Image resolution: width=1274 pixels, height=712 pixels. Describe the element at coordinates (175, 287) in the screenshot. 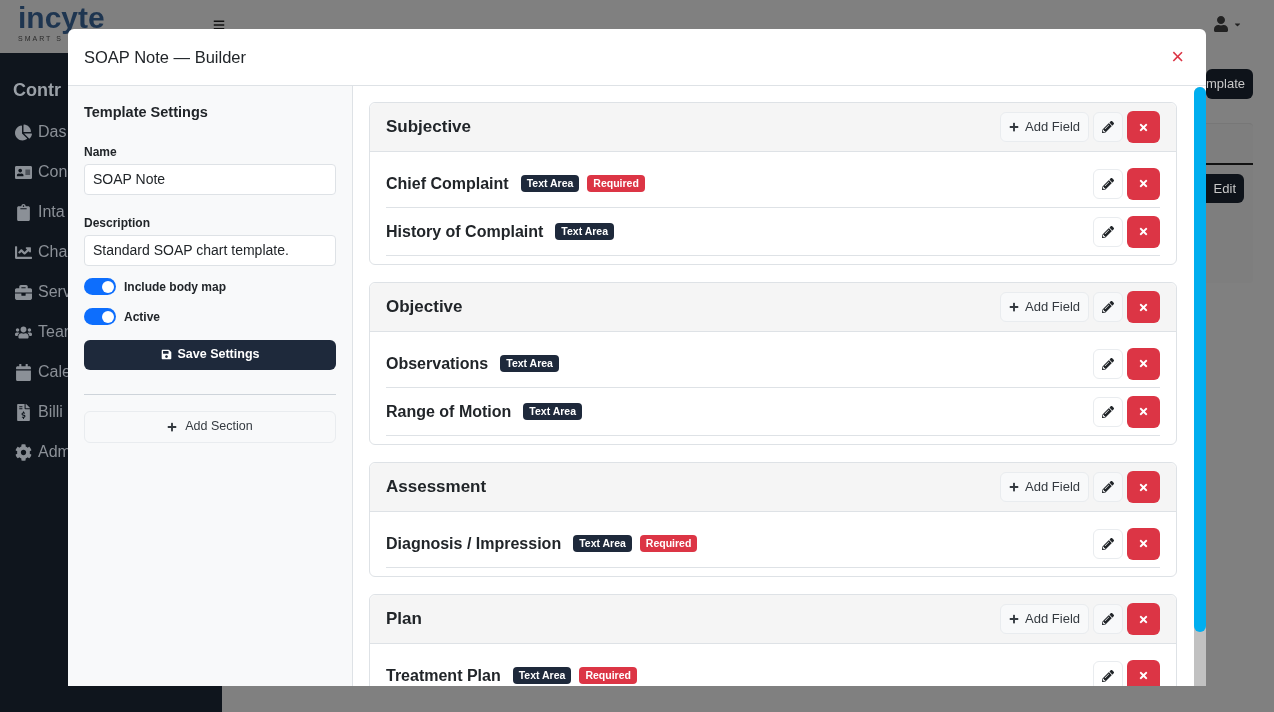

I see `toggle-label: Include body map` at that location.